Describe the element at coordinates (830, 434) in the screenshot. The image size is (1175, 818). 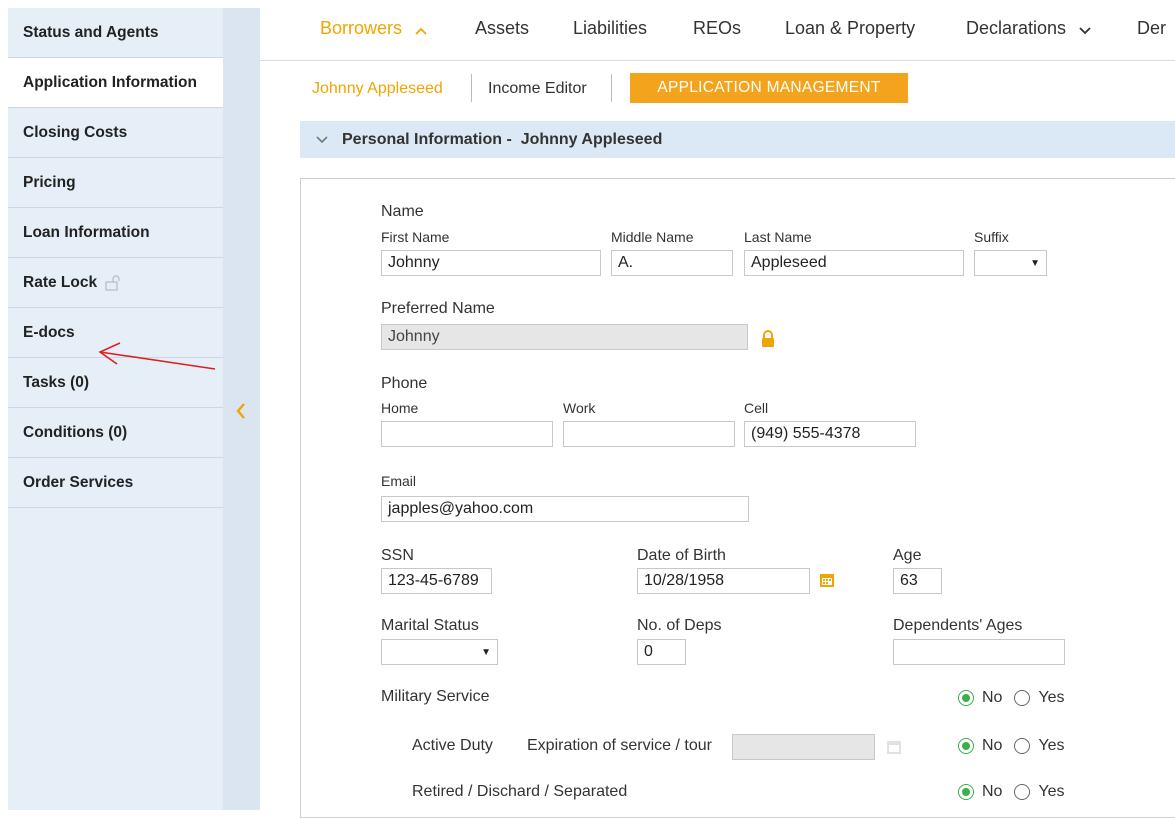
I see `cell-phone-field: (949) 555-4378` at that location.